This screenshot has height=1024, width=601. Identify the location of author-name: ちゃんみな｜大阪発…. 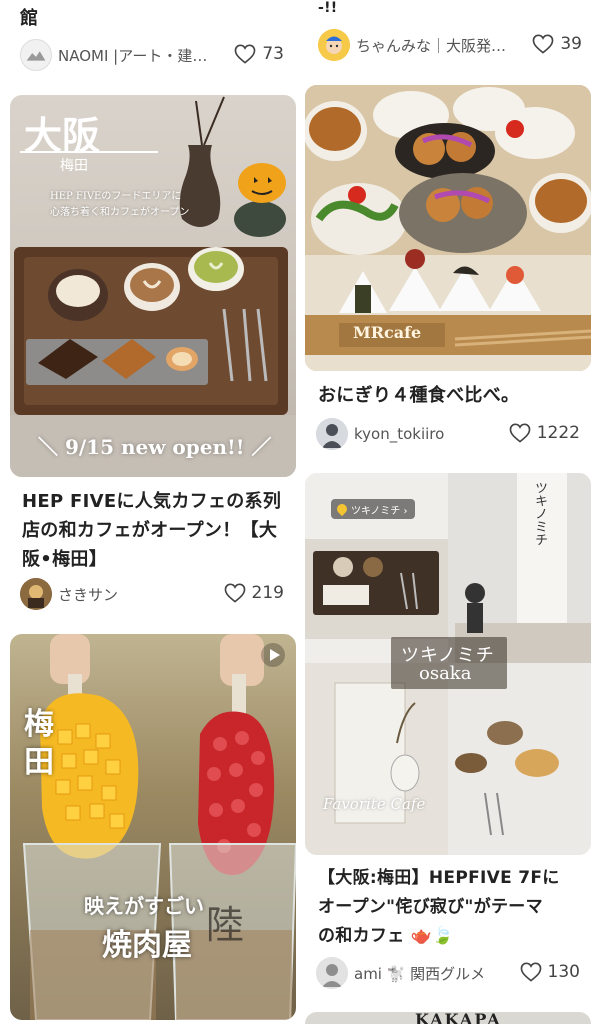
(431, 45).